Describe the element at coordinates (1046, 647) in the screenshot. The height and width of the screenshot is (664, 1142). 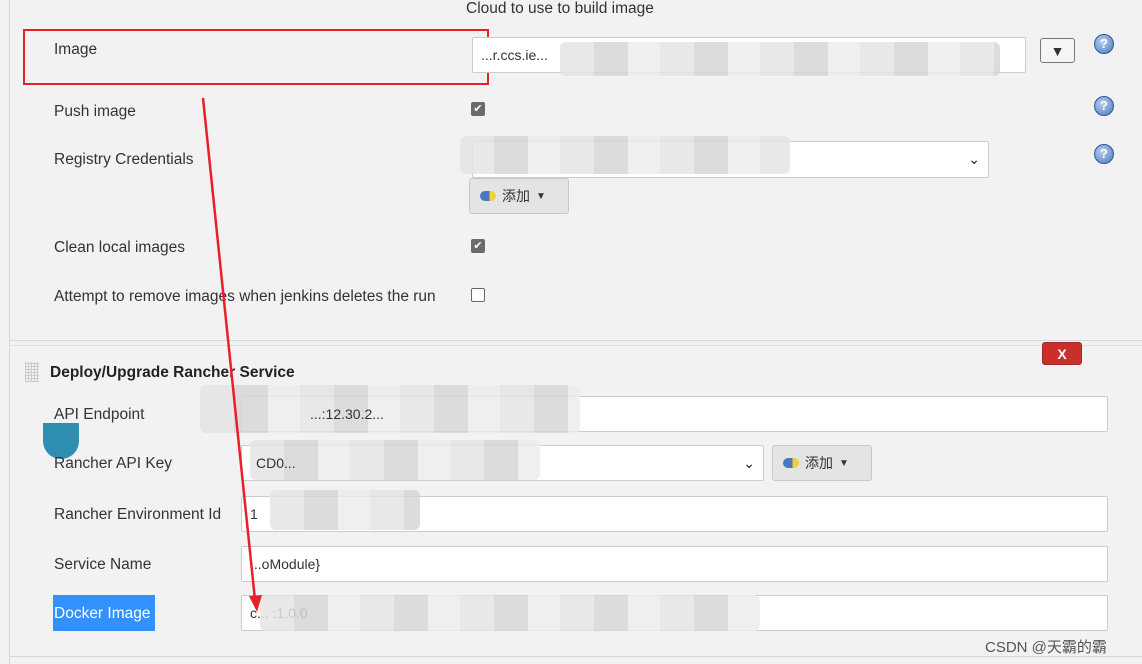
I see `watermark: CSDN @天霸的霸` at that location.